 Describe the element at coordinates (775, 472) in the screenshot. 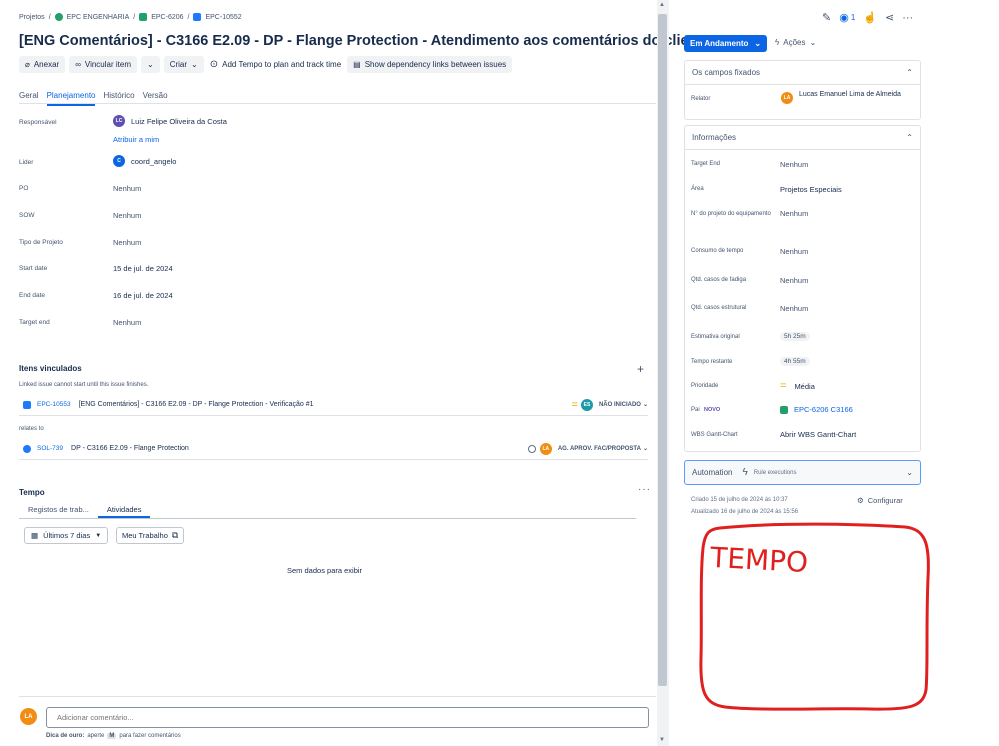

I see `rule-executions-label: Rule executions` at that location.